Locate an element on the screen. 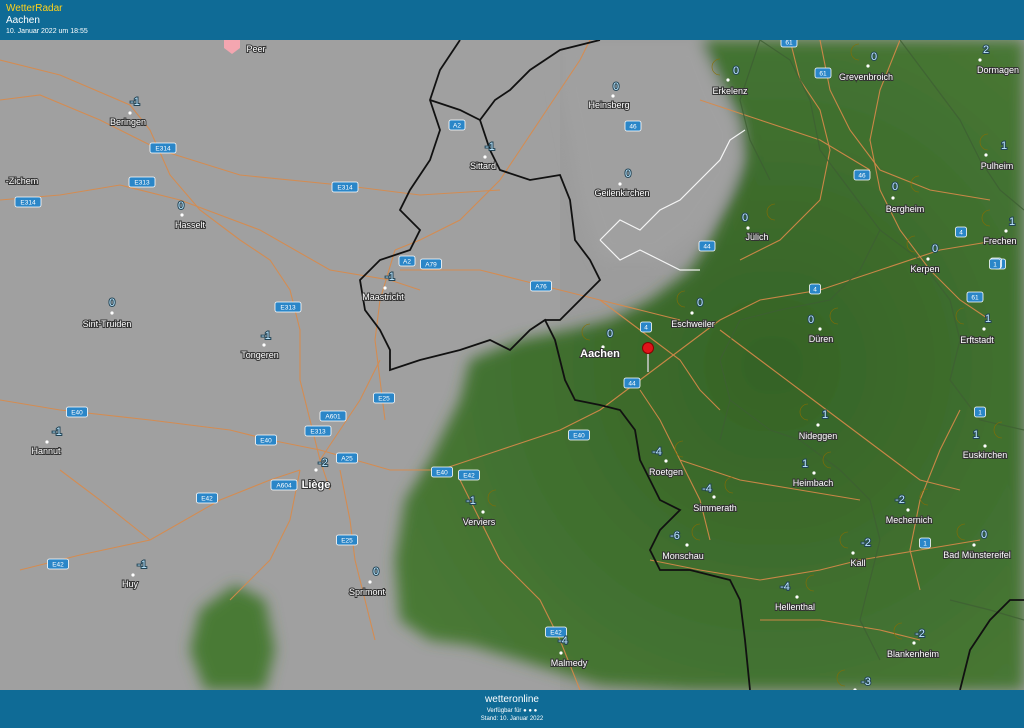 The height and width of the screenshot is (728, 1024). road-shield: A25 is located at coordinates (347, 458).